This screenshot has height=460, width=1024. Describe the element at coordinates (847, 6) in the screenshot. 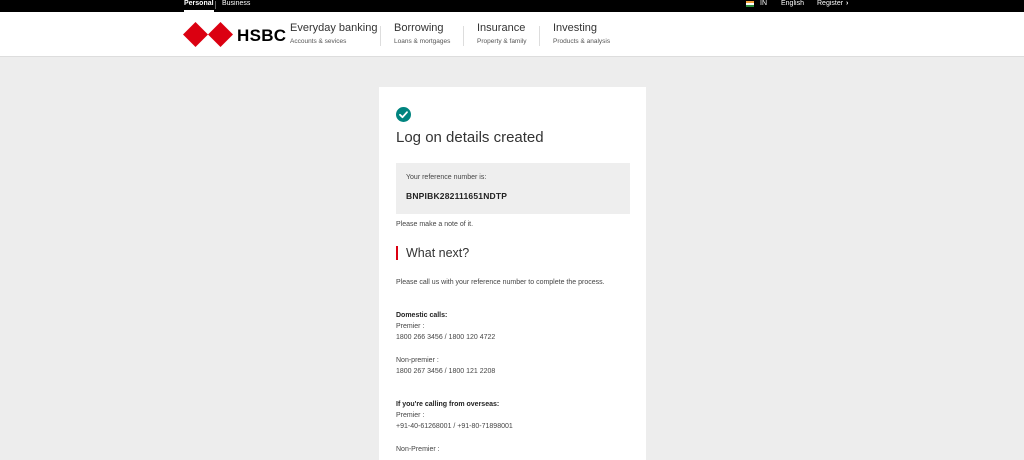

I see `chevron-right-icon: ›` at that location.